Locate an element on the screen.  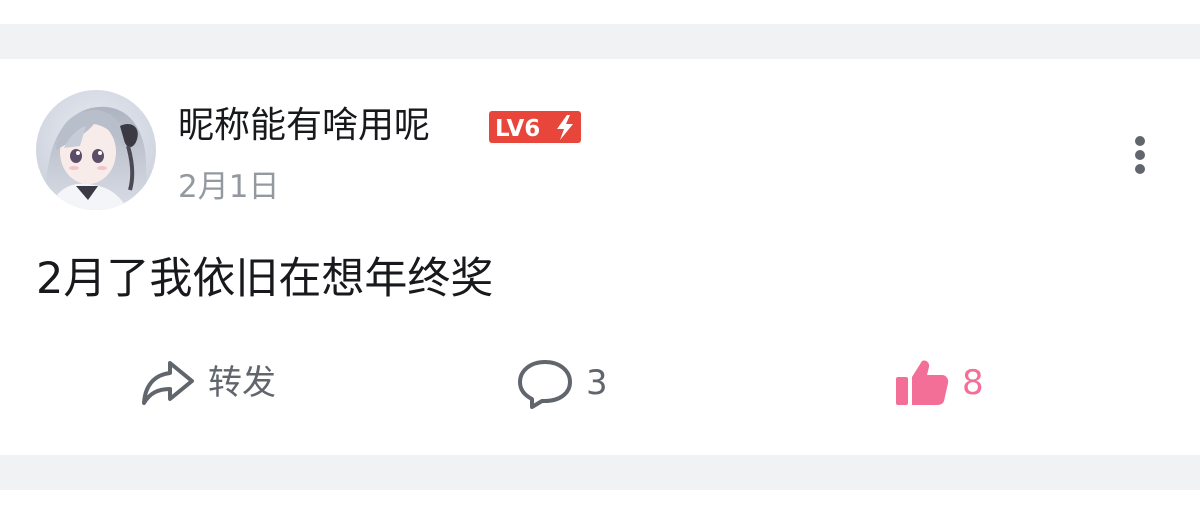
like-count: 8 is located at coordinates (973, 383).